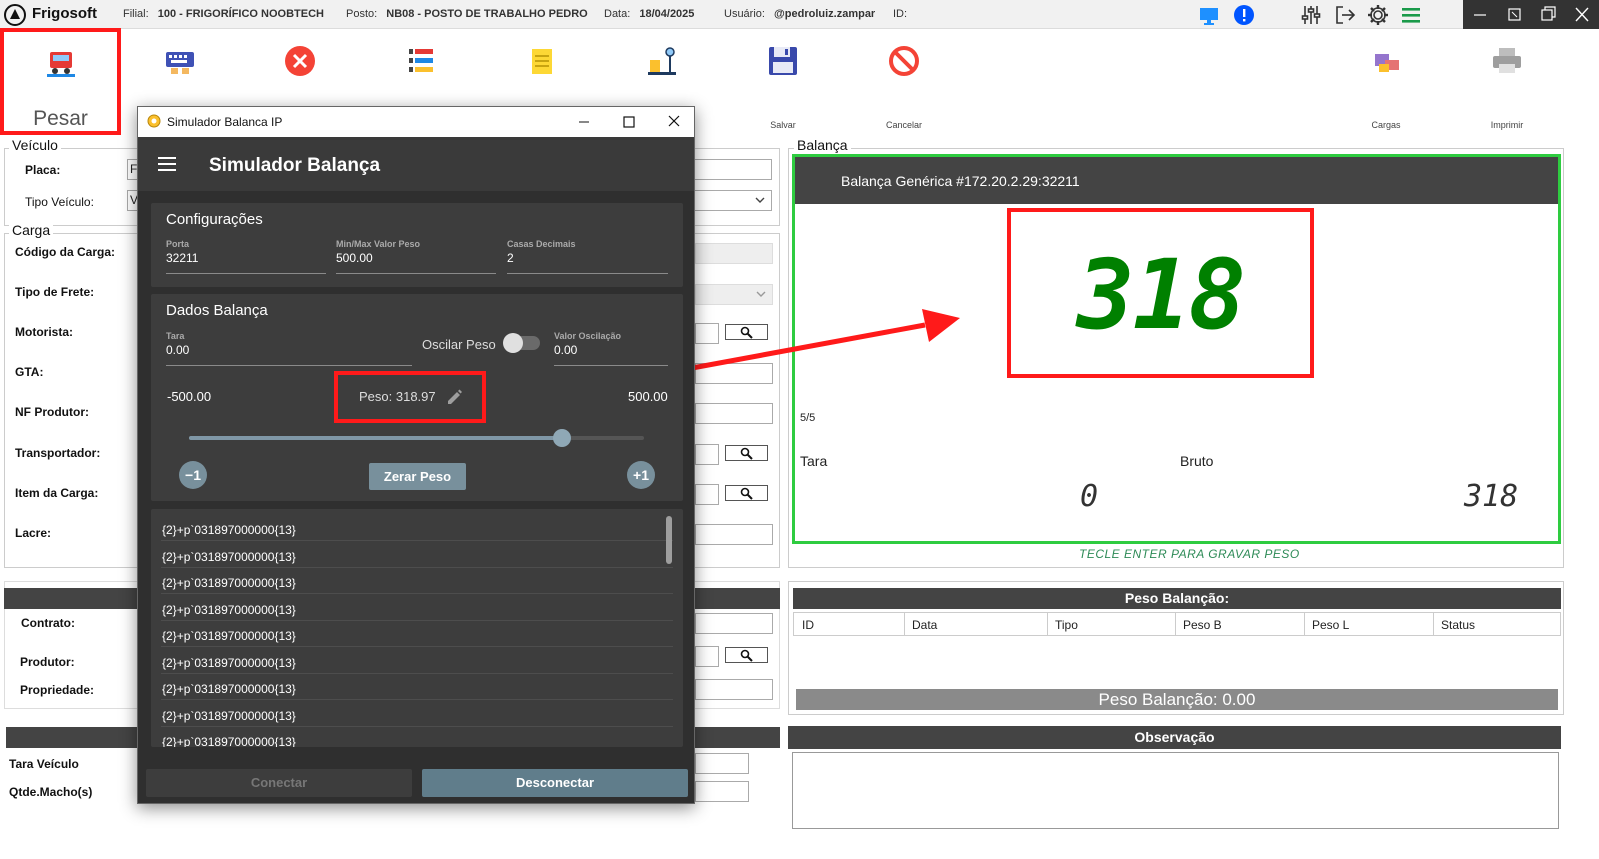  I want to click on transportador-input, so click(707, 454).